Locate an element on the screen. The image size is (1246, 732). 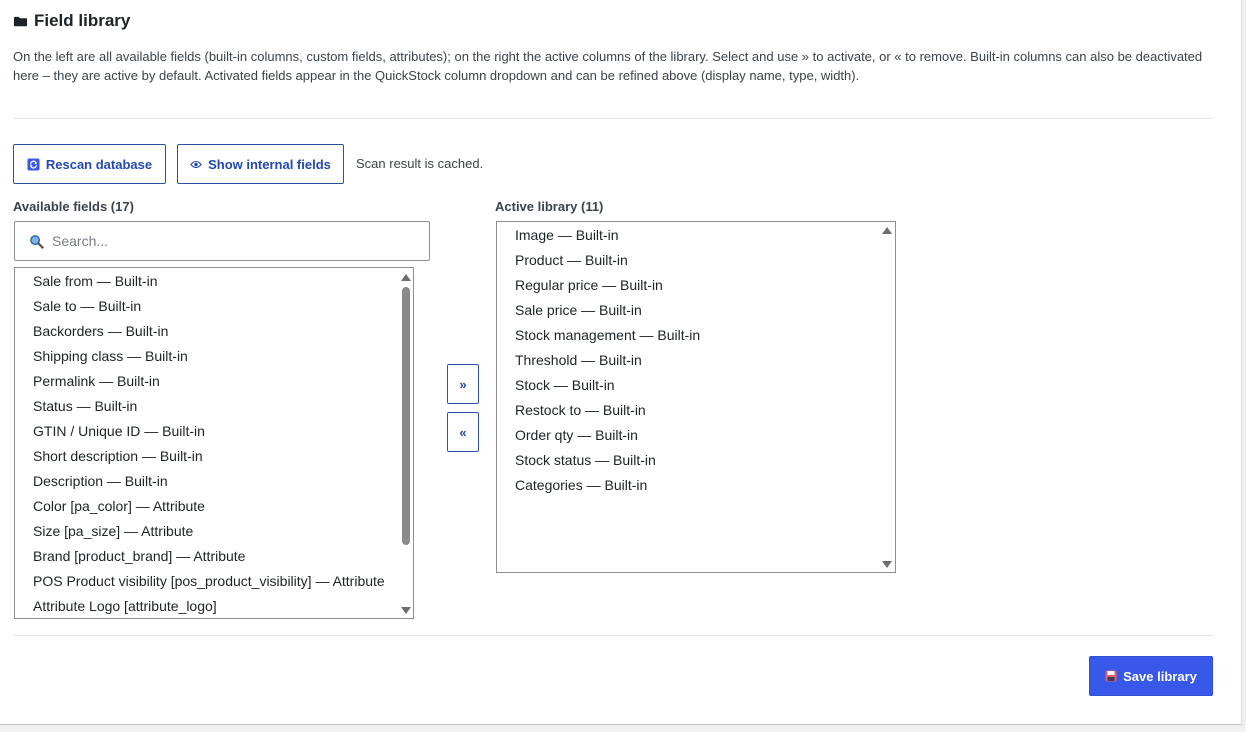
list-item: Stock — Built-in is located at coordinates (565, 385).